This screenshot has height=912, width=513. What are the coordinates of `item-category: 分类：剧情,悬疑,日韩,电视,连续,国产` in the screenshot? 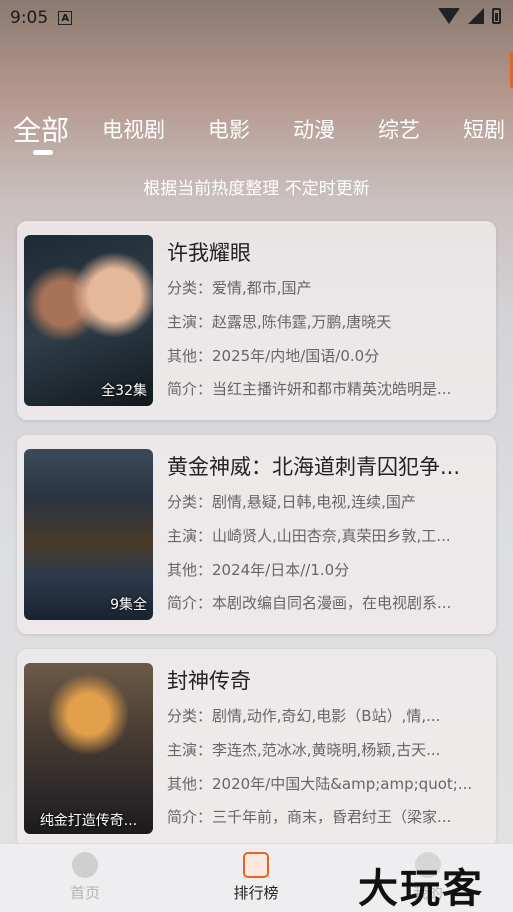 It's located at (291, 502).